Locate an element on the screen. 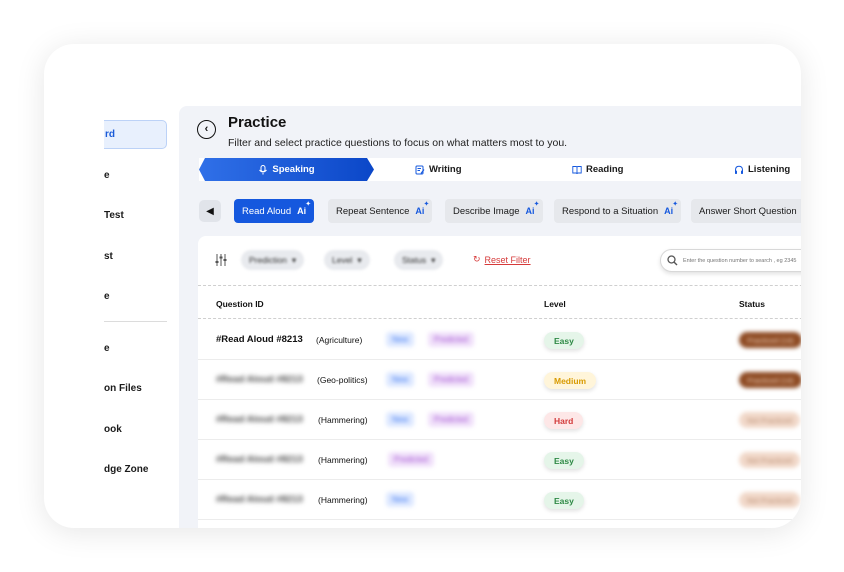  filter-label: Status is located at coordinates (414, 260).